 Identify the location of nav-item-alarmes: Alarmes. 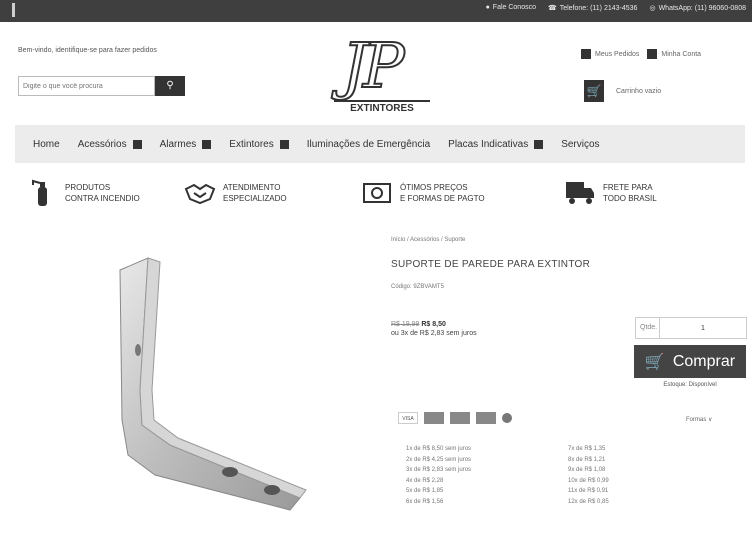
(186, 144).